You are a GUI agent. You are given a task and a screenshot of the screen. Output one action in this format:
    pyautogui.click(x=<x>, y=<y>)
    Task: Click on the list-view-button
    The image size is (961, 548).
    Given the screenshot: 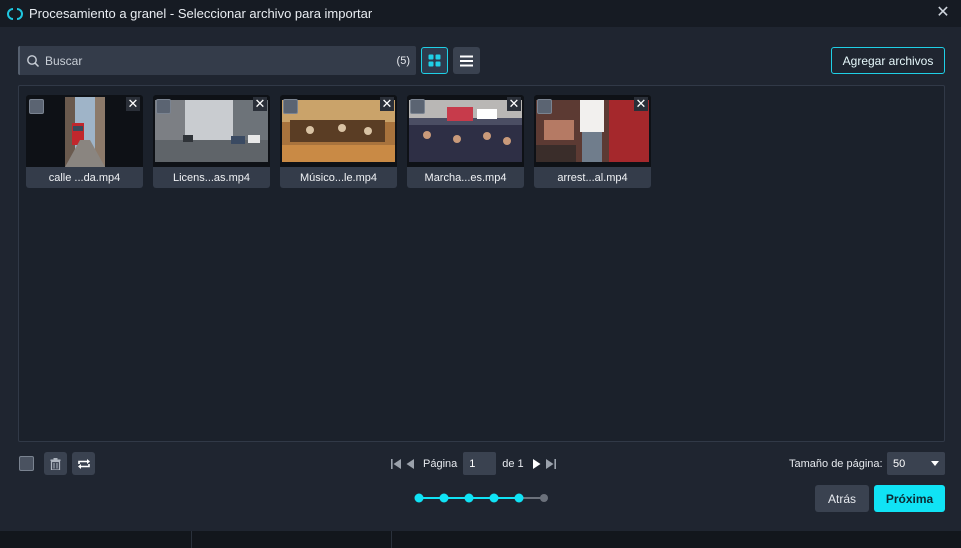 What is the action you would take?
    pyautogui.click(x=466, y=60)
    